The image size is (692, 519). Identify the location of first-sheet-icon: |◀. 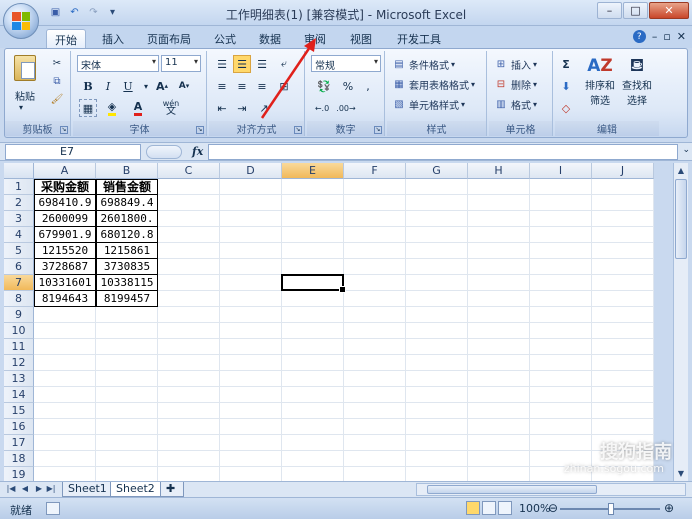
(11, 489).